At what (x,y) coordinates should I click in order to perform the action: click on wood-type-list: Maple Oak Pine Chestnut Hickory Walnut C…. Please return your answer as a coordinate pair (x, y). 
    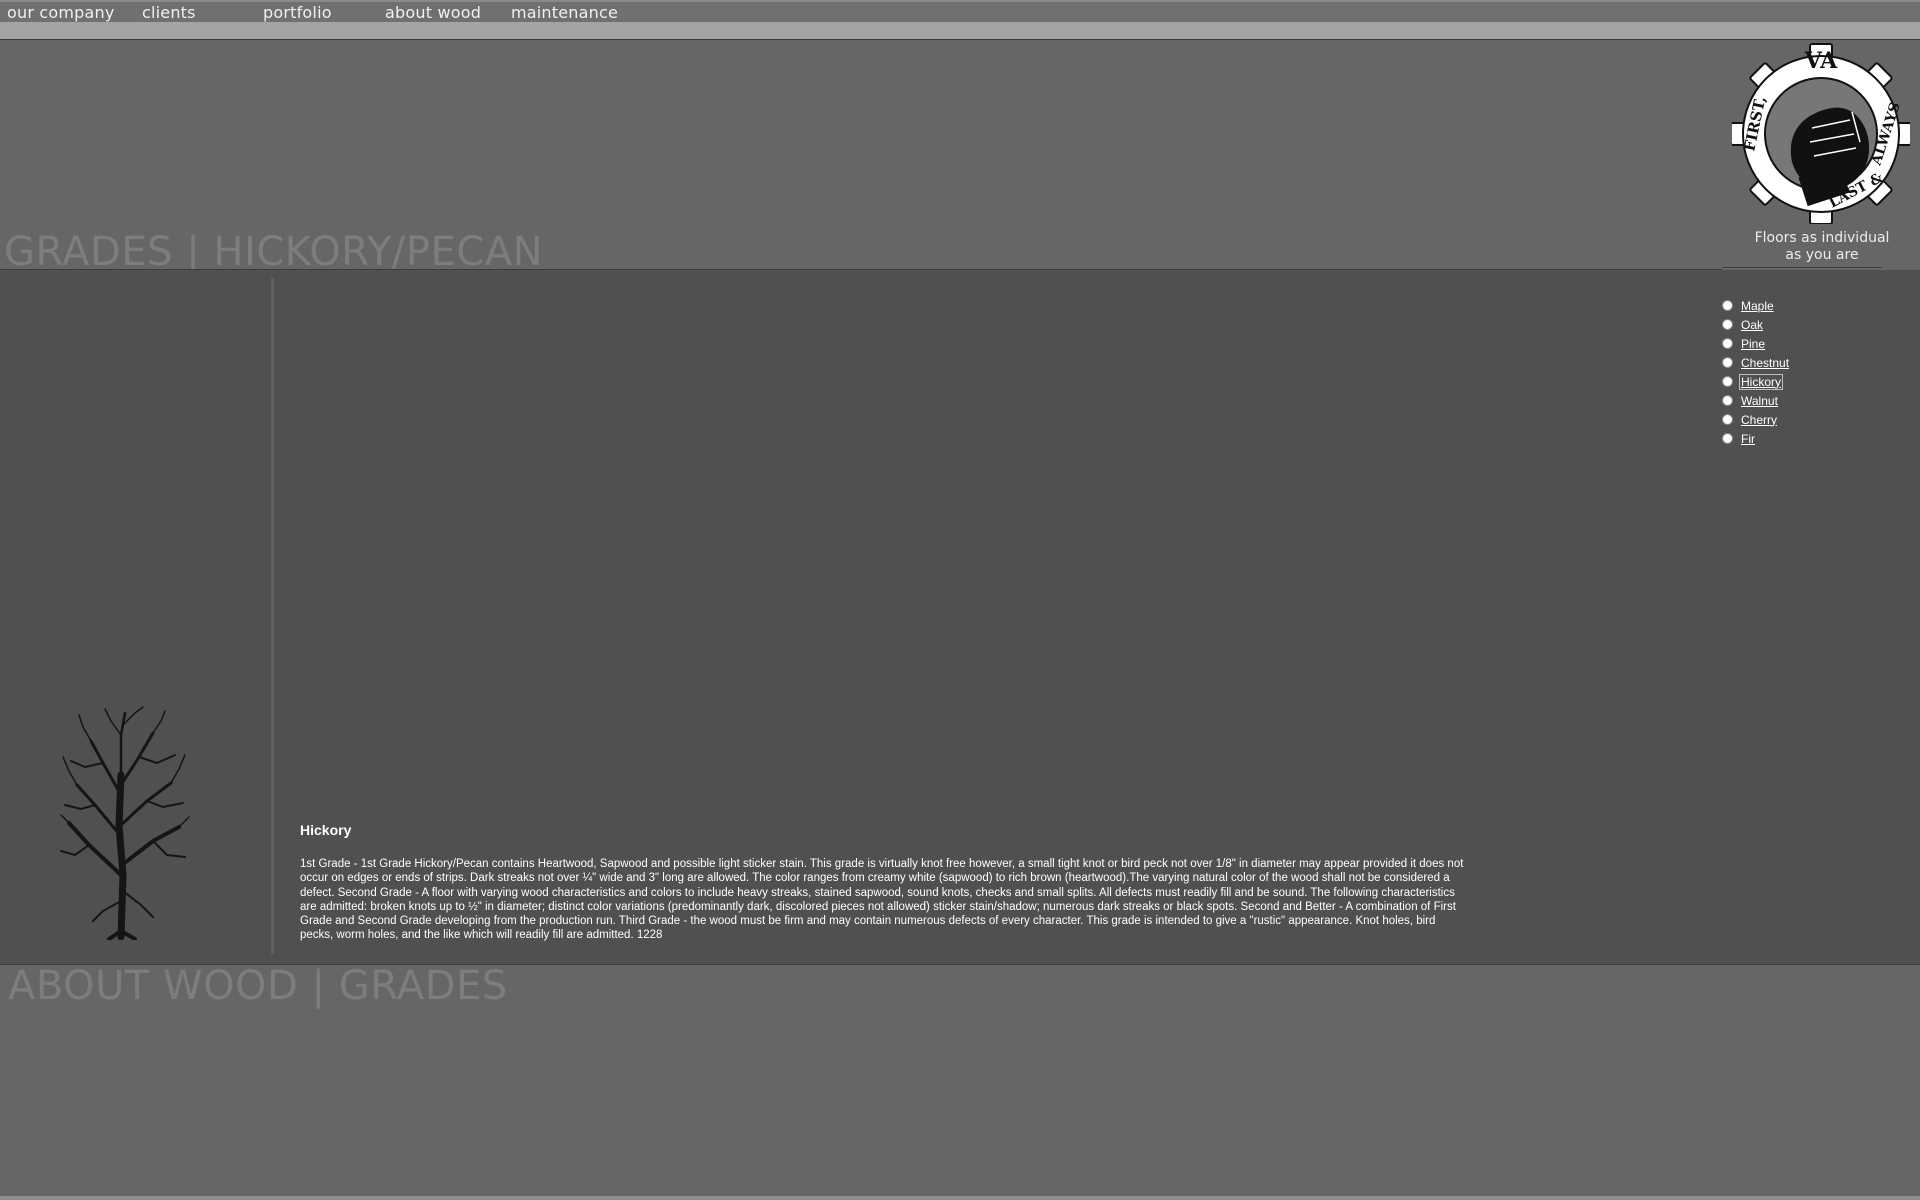
    Looking at the image, I should click on (1756, 372).